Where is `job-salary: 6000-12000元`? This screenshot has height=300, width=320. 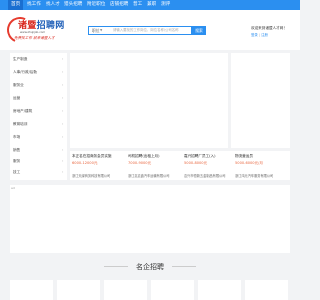 job-salary: 6000-12000元 is located at coordinates (85, 163).